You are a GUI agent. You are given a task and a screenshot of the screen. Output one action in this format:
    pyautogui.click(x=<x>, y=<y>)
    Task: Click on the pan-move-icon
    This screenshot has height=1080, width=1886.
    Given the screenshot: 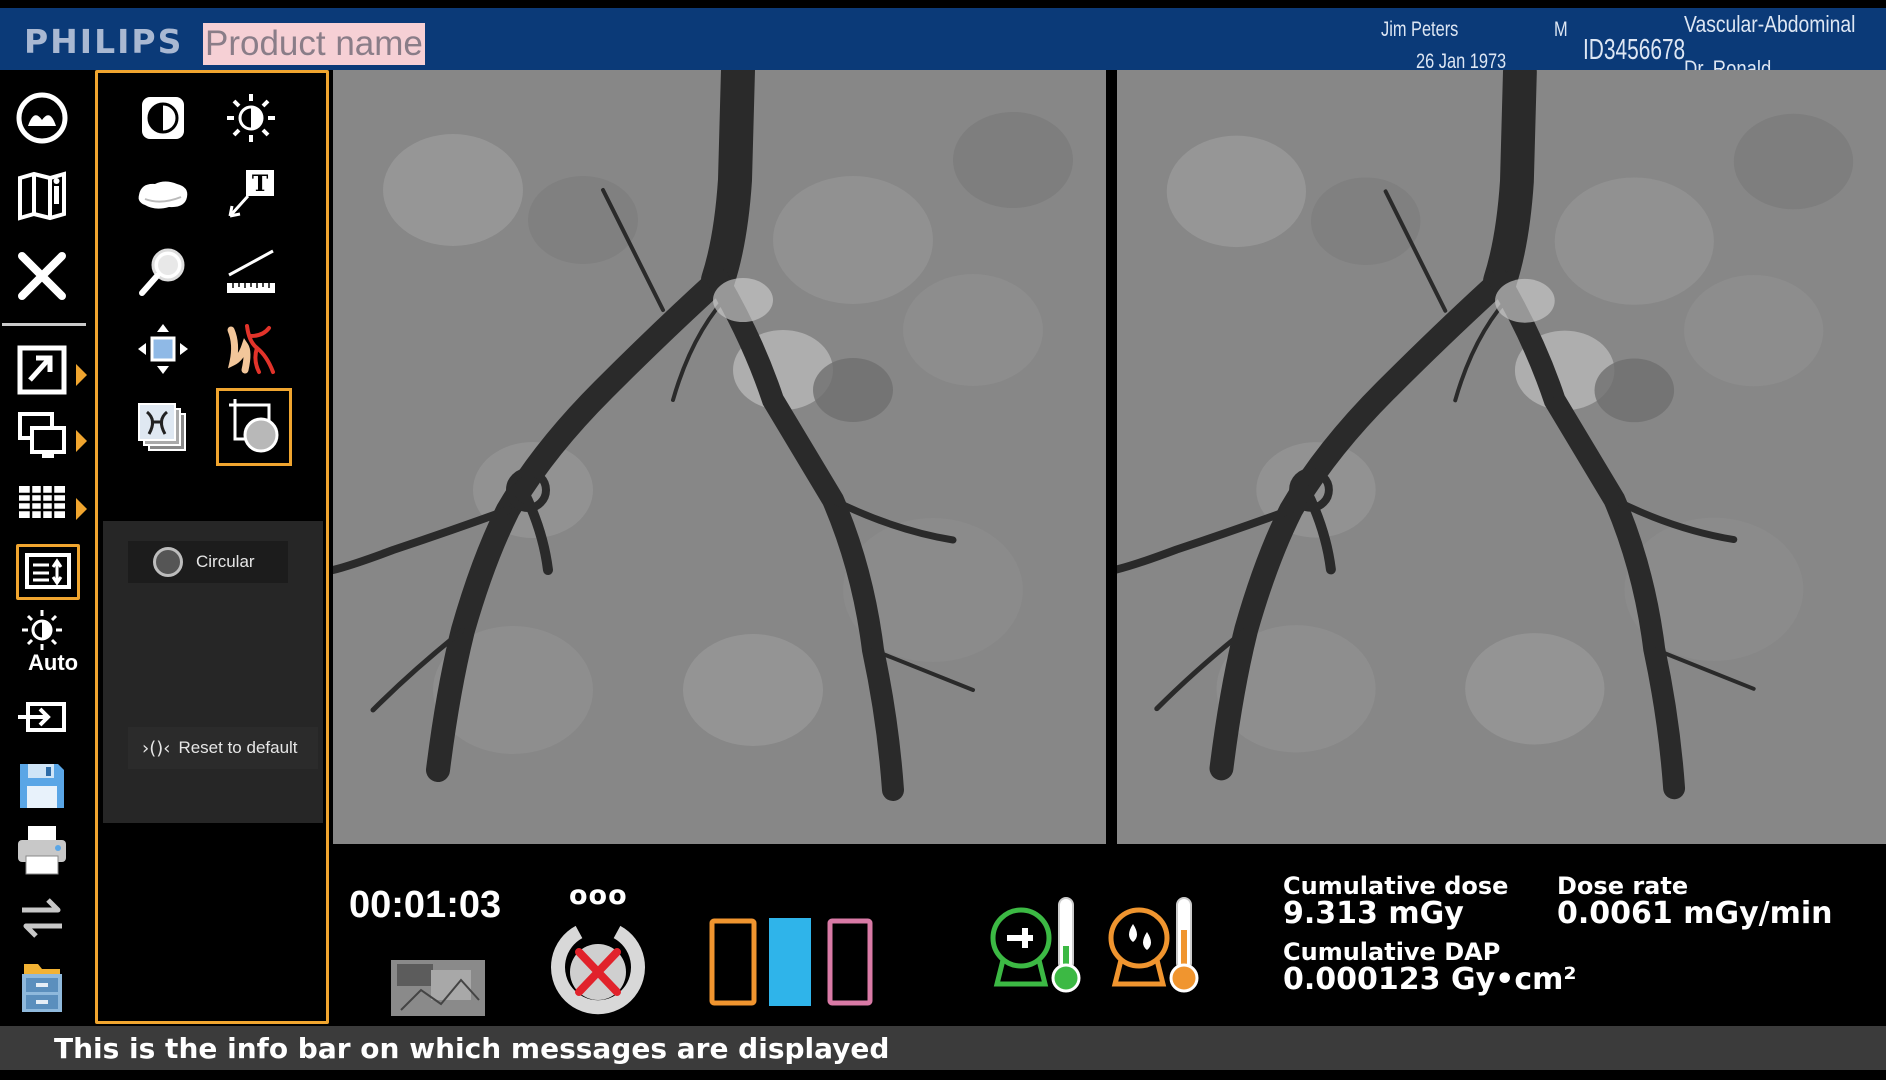 What is the action you would take?
    pyautogui.click(x=163, y=349)
    